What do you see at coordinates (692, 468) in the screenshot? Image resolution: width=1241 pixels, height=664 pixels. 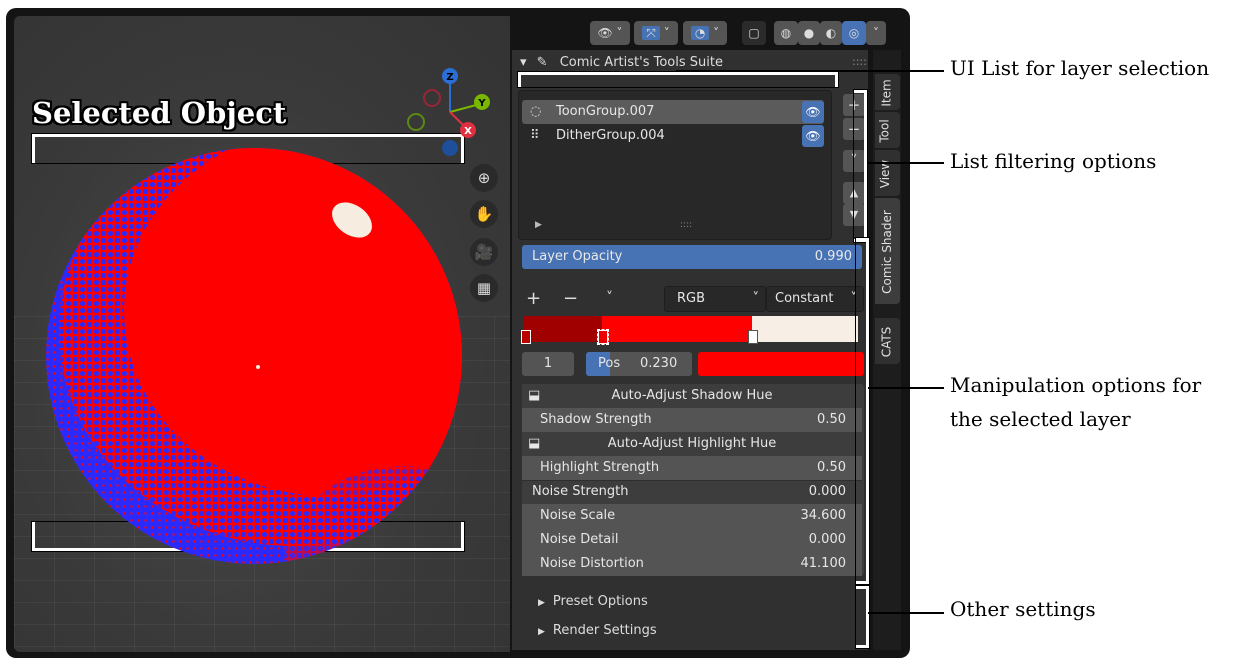 I see `highlight-strength-field: Highlight Strength 0.50` at bounding box center [692, 468].